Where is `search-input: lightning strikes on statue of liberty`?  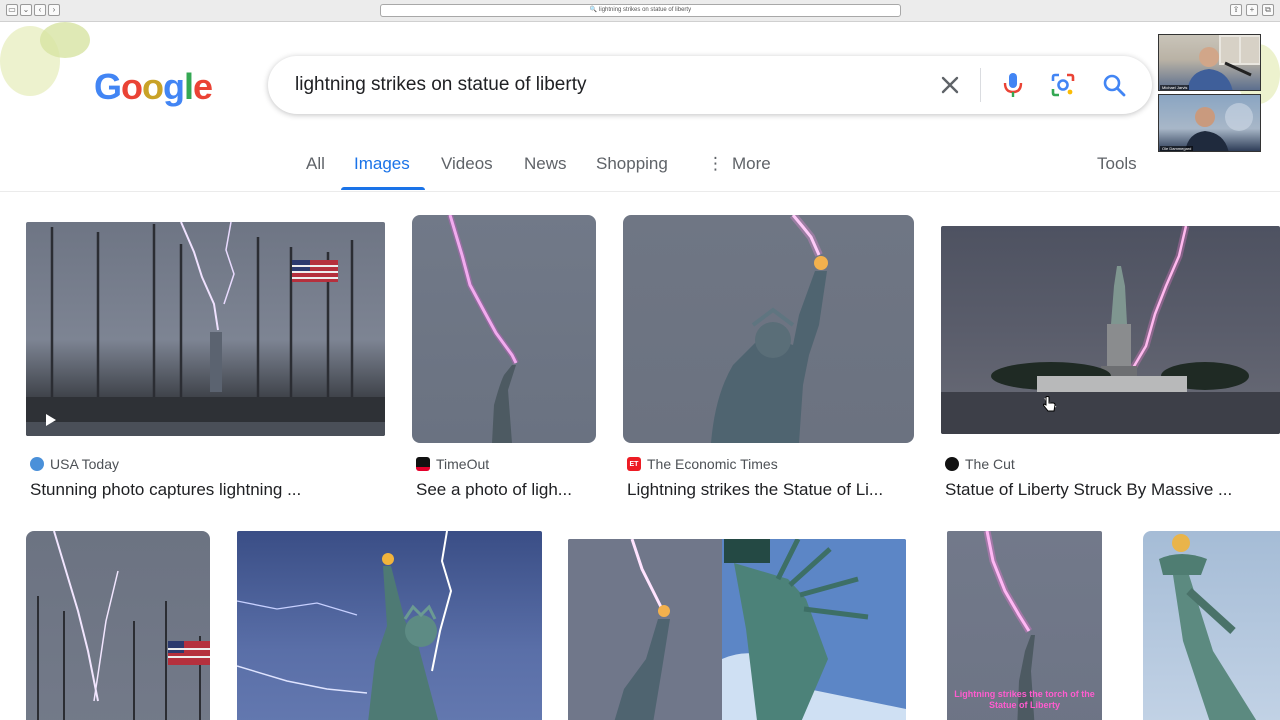 search-input: lightning strikes on statue of liberty is located at coordinates (441, 85).